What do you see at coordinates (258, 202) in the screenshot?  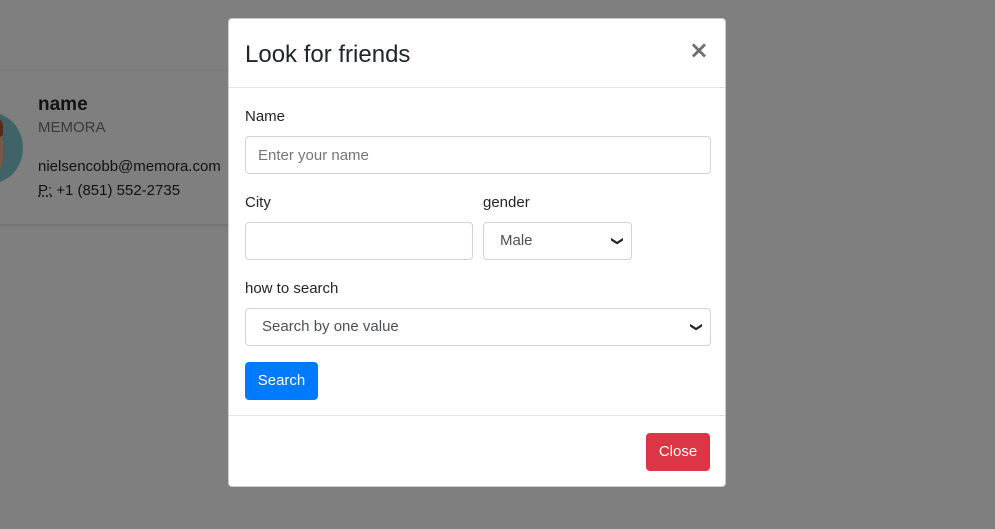 I see `city-label: City` at bounding box center [258, 202].